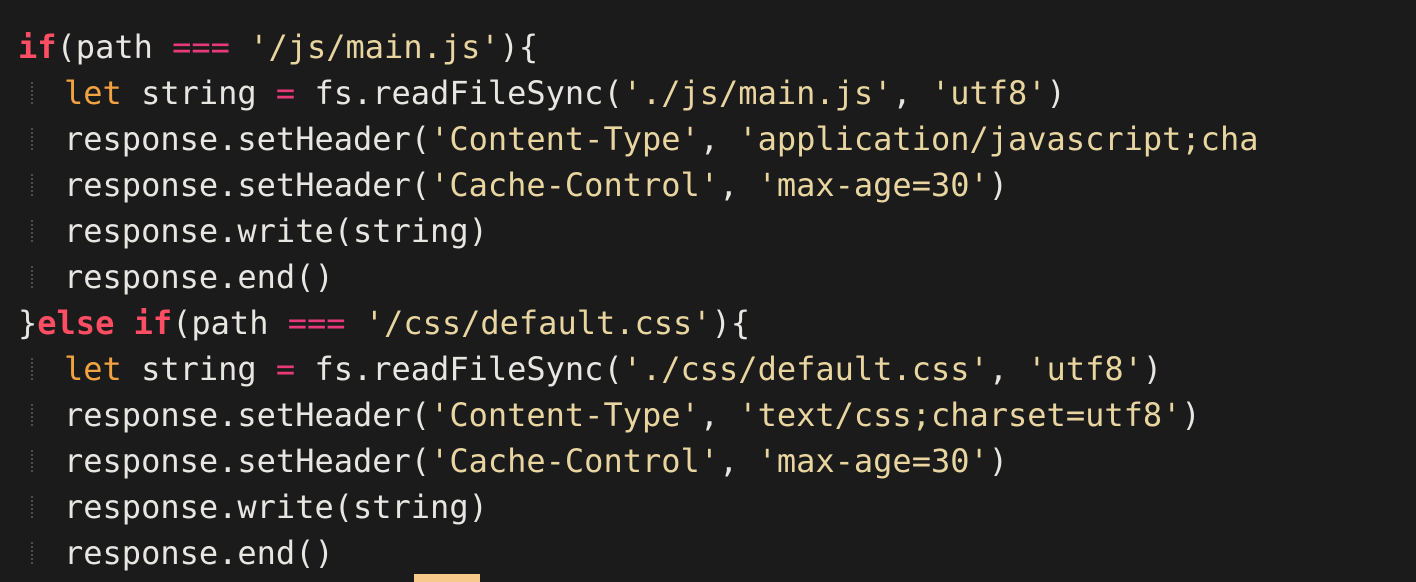 The image size is (1416, 582). I want to click on code-token: './js/main.js', so click(757, 93).